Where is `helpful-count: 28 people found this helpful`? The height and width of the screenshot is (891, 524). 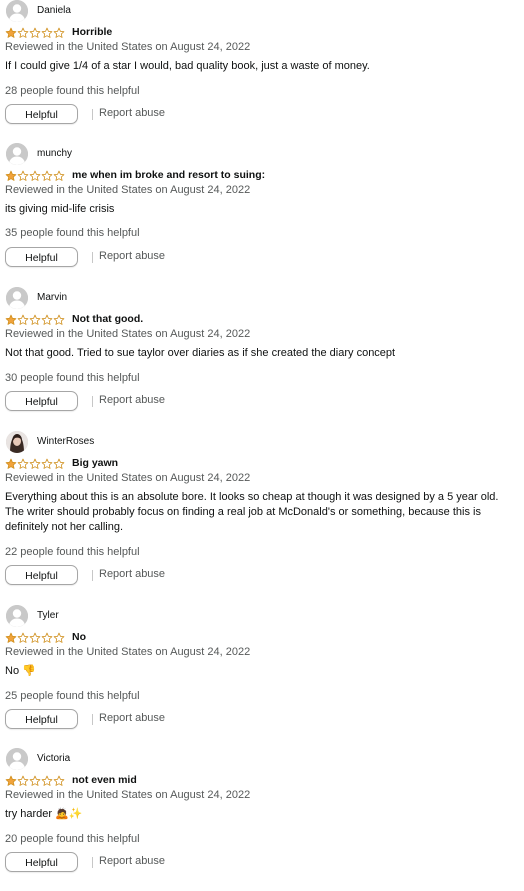 helpful-count: 28 people found this helpful is located at coordinates (72, 91).